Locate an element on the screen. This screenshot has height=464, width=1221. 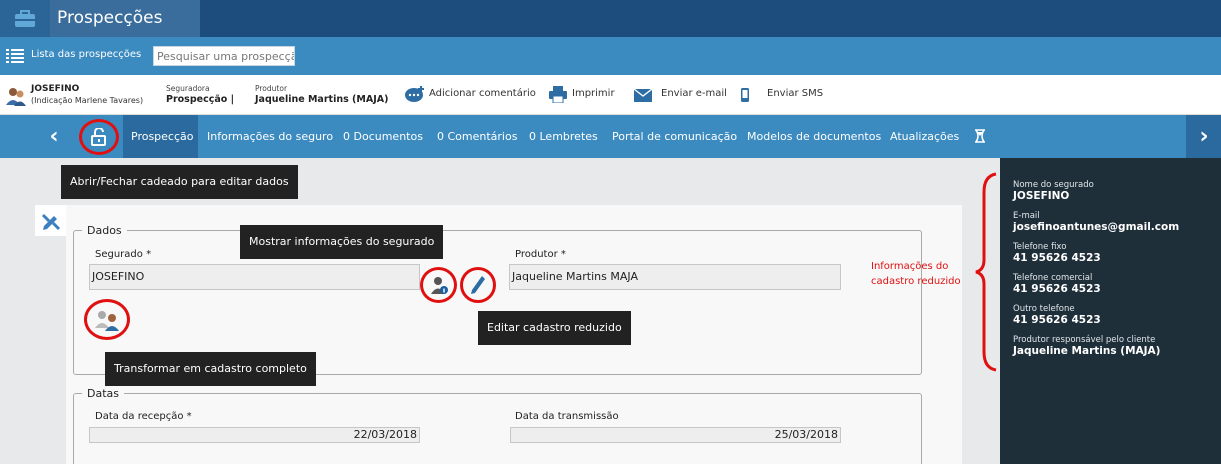
insurer-value: Prospecção | is located at coordinates (200, 99).